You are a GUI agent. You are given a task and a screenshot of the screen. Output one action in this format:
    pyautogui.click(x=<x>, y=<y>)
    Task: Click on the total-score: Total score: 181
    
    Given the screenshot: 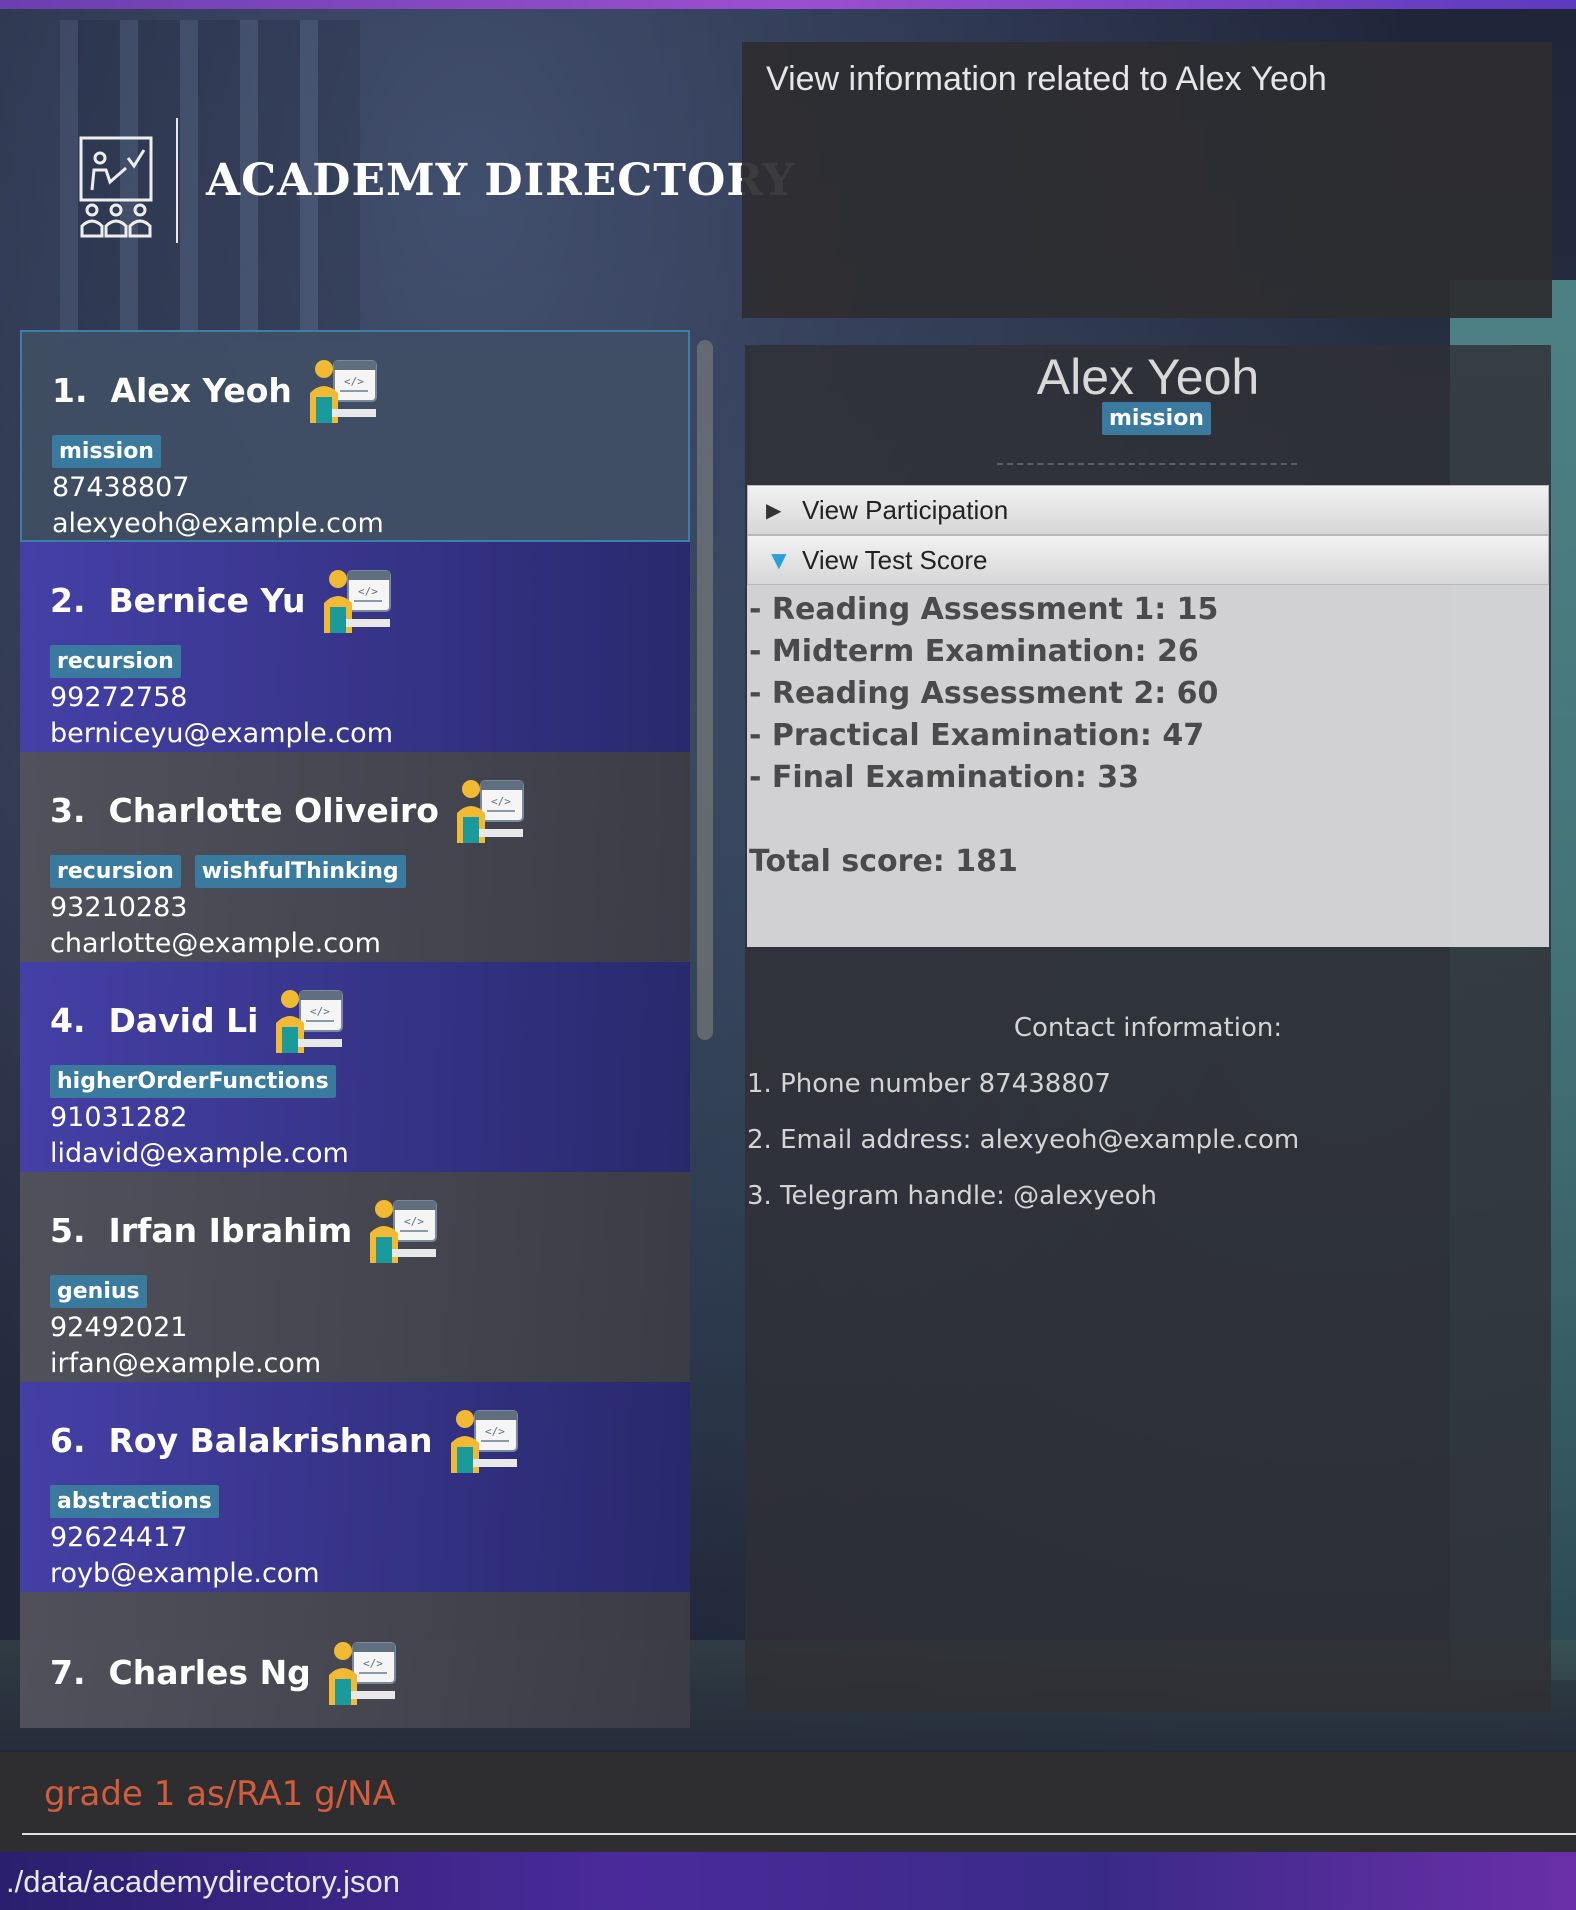 What is the action you would take?
    pyautogui.click(x=883, y=861)
    